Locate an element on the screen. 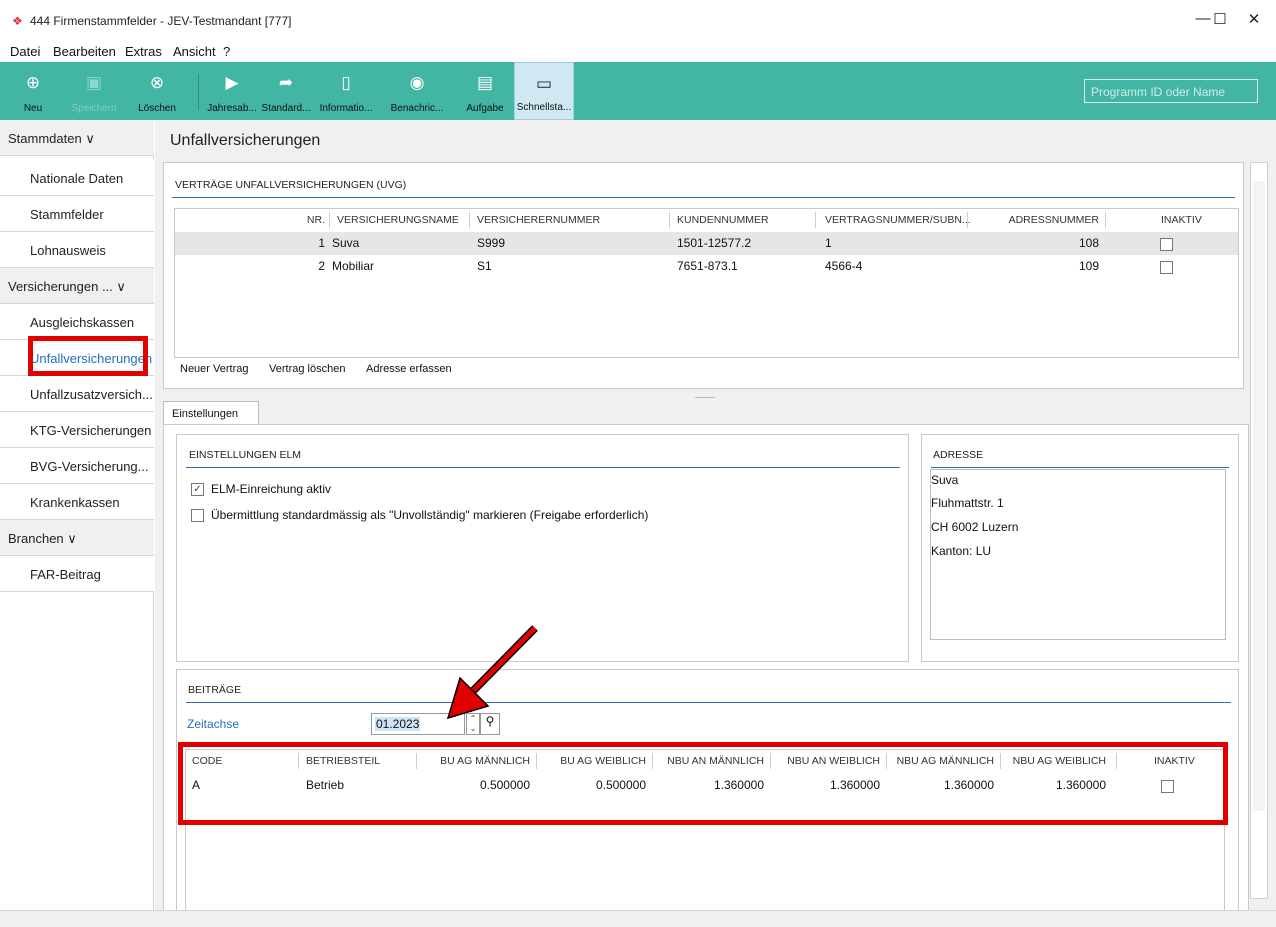  status-bar is located at coordinates (638, 918).